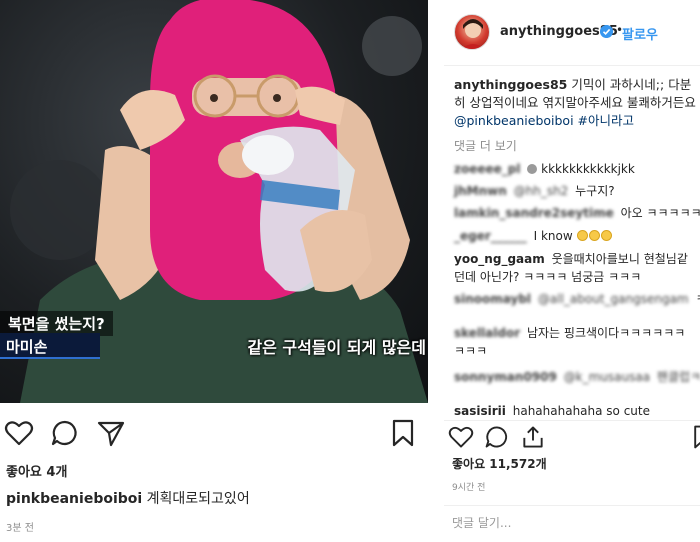 The height and width of the screenshot is (542, 700). I want to click on comment-item: lamkin_sandre2seytime 아오 ㅋㅋㅋㅋㅋ, so click(577, 213).